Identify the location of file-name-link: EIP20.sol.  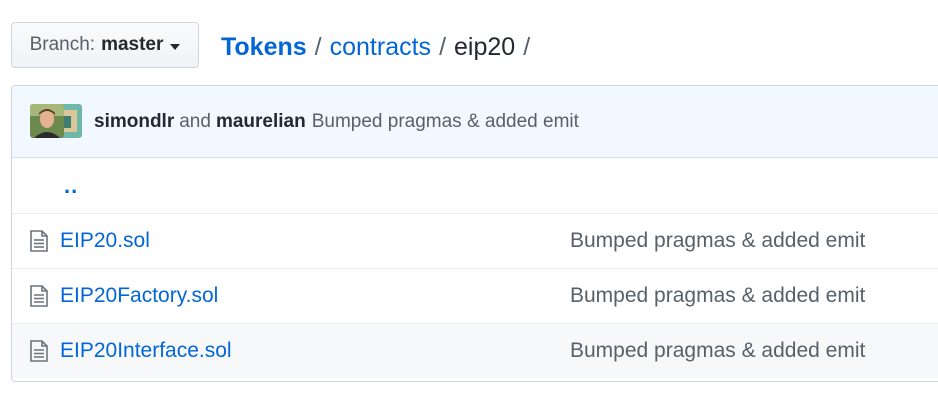
(105, 241).